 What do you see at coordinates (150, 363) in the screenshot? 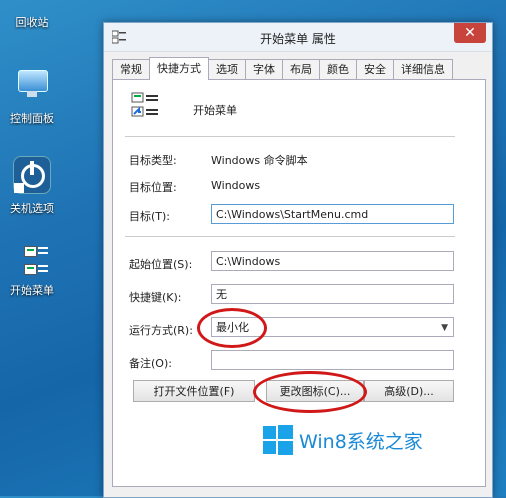
I see `comment-label: 备注(O):` at bounding box center [150, 363].